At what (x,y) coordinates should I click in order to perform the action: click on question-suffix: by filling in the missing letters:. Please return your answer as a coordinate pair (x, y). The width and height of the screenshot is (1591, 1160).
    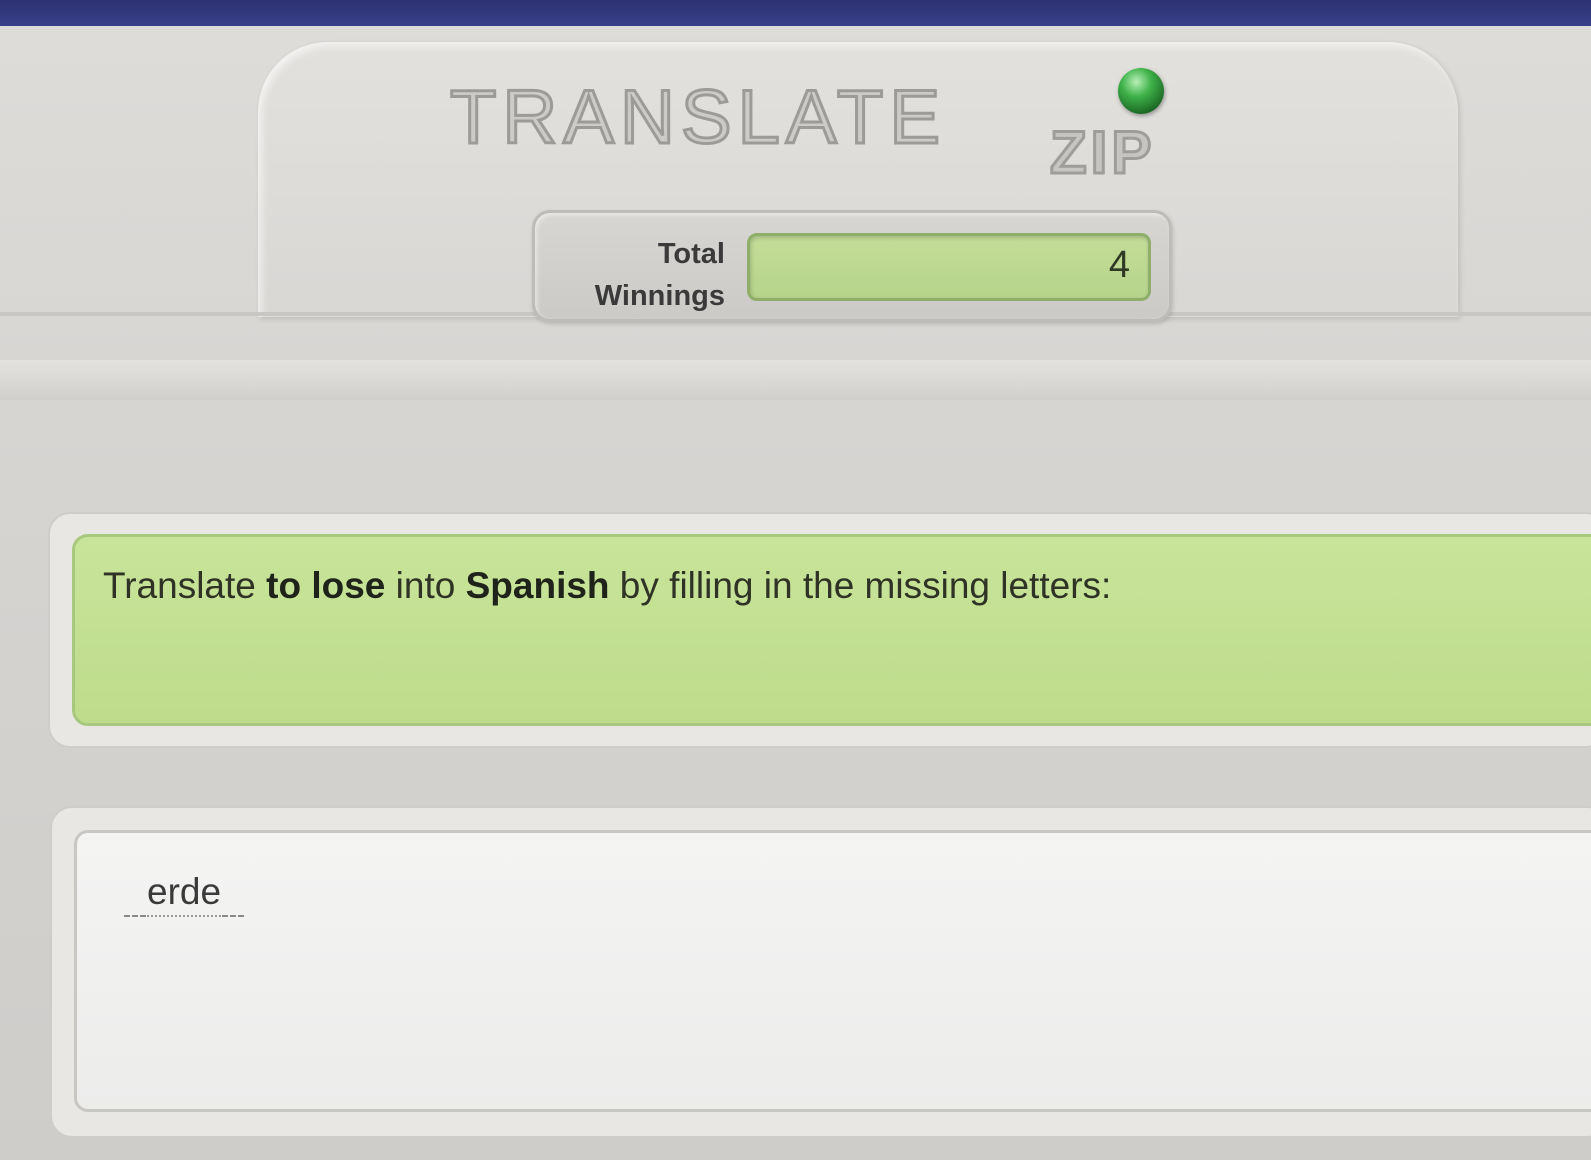
    Looking at the image, I should click on (860, 585).